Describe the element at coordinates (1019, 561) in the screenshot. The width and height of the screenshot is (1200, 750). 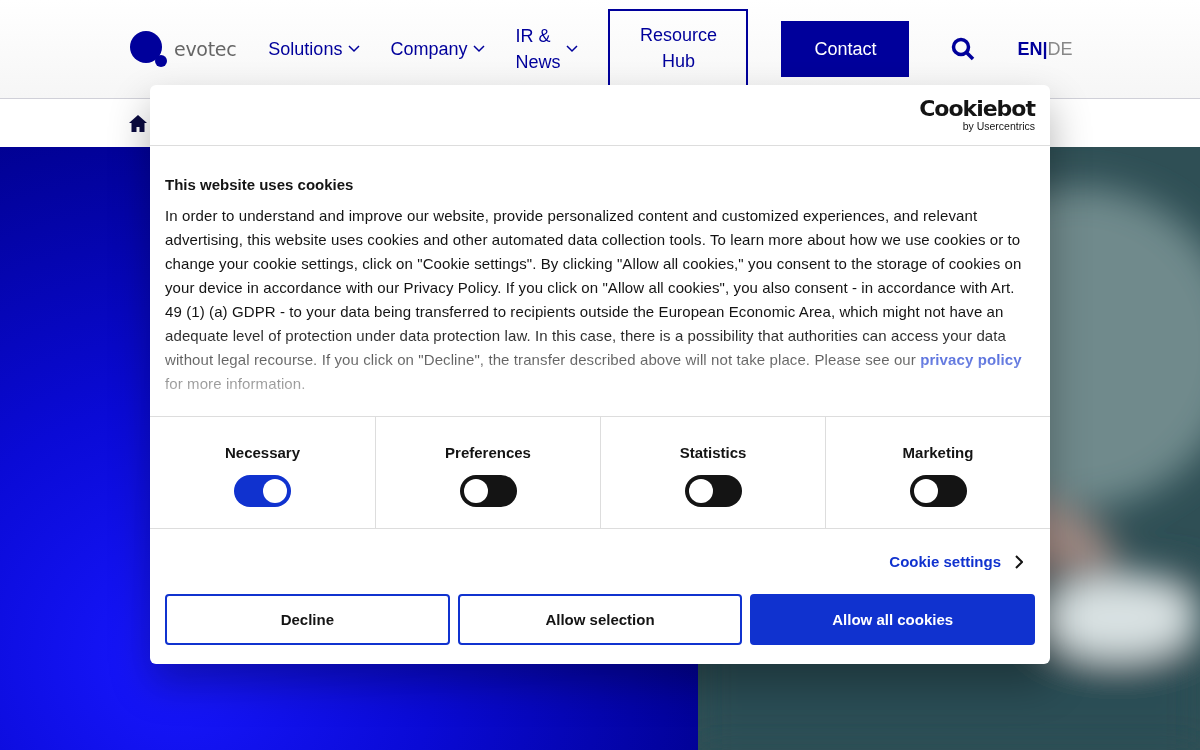
I see `chevron-right-icon` at that location.